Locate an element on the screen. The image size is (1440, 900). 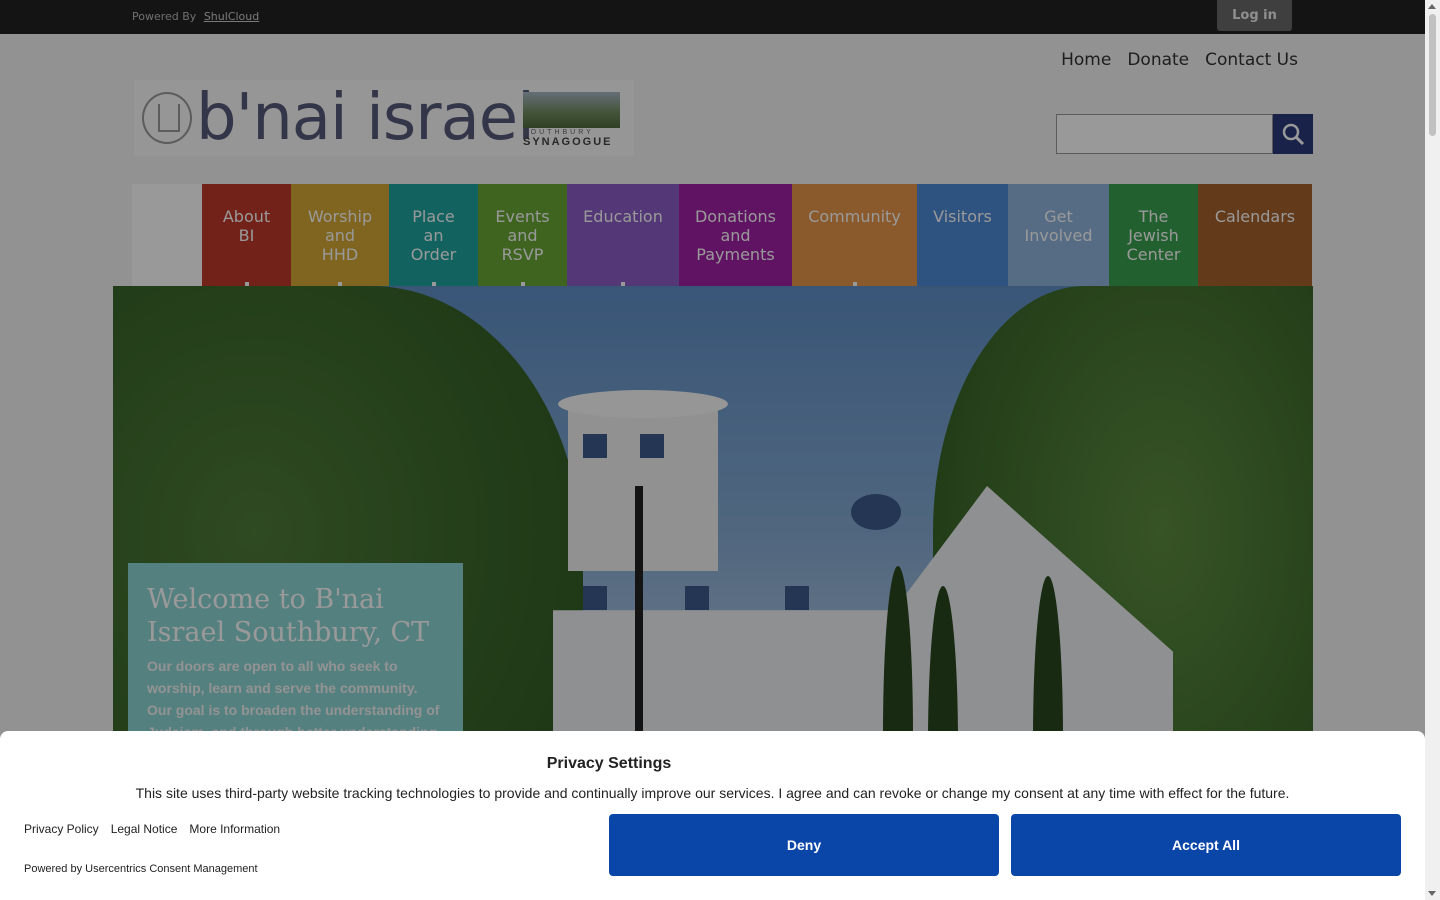
privacy-policy-link: Privacy Policy is located at coordinates (61, 829).